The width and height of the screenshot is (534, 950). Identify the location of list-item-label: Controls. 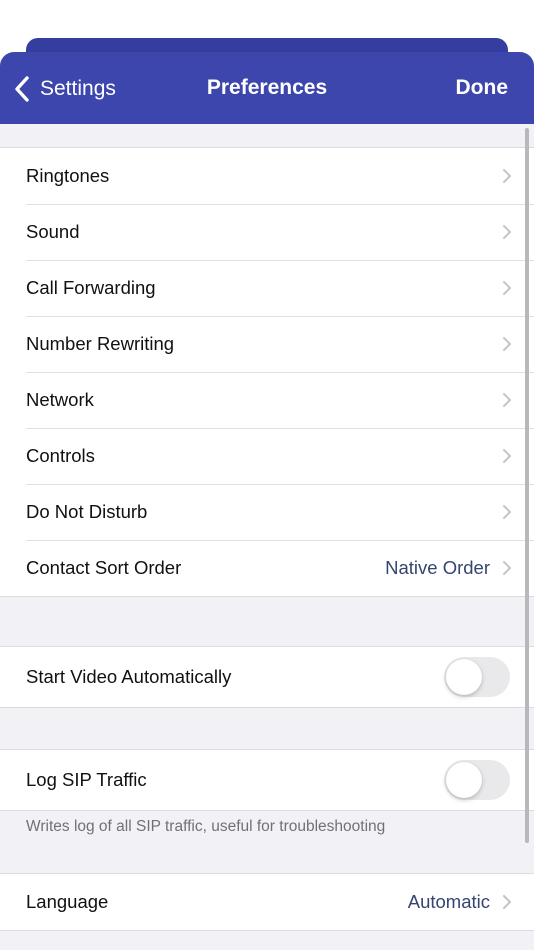
(60, 455).